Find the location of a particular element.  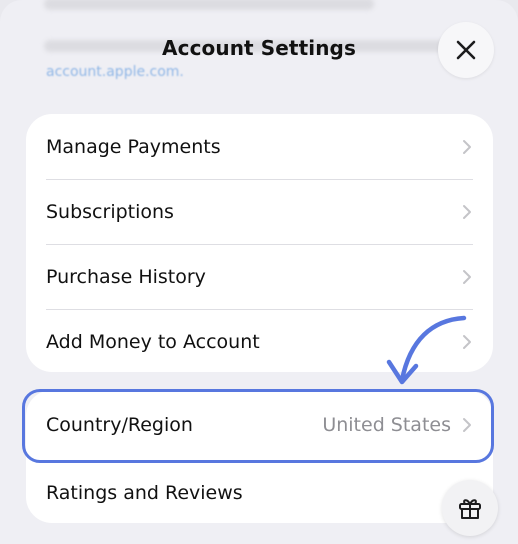

gift-button is located at coordinates (470, 508).